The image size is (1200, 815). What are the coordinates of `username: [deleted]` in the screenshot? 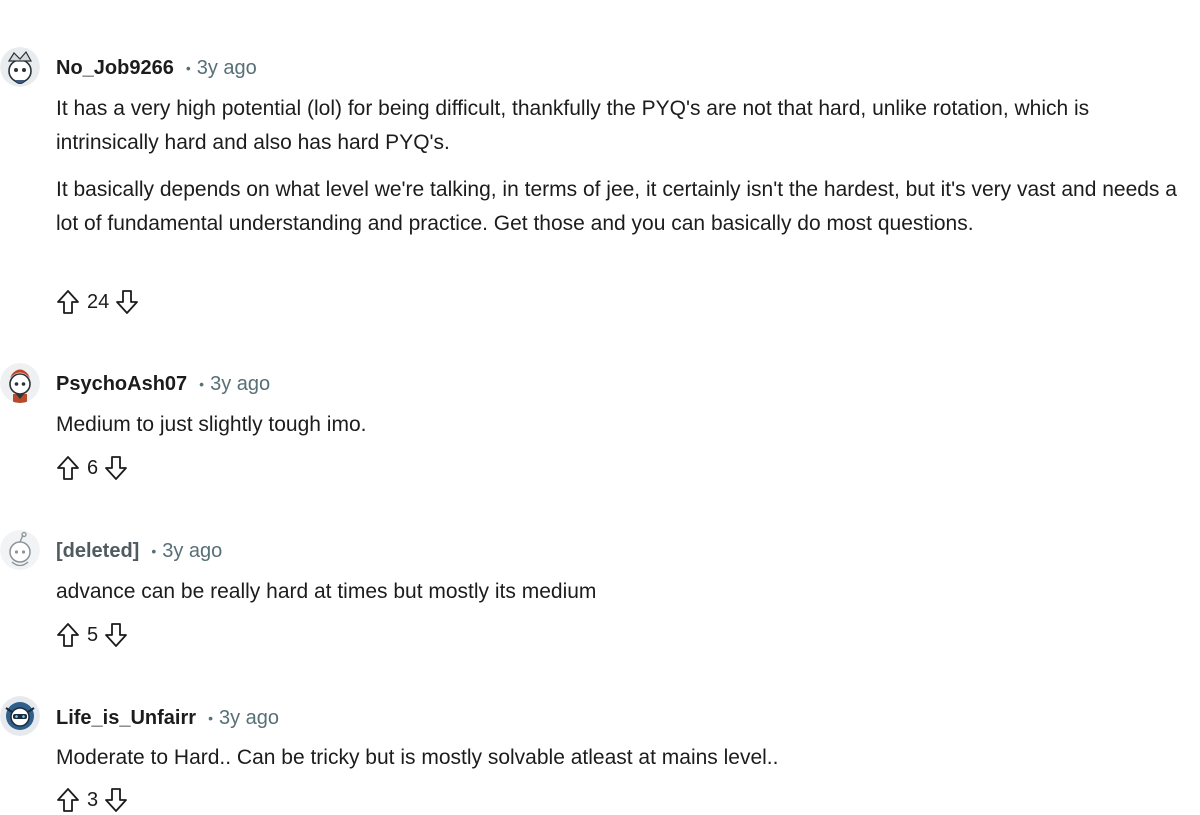 It's located at (97, 551).